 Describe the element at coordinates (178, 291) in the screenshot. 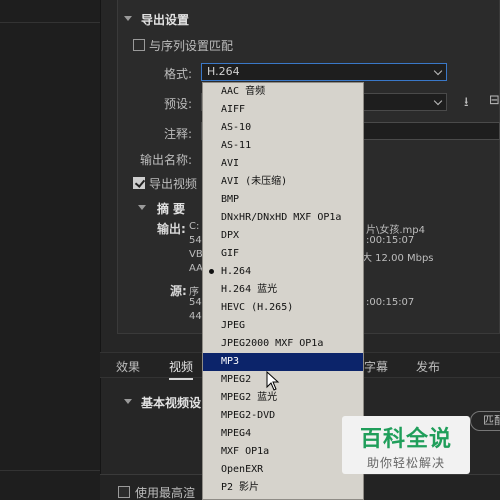

I see `summary-source-label: 源:` at that location.